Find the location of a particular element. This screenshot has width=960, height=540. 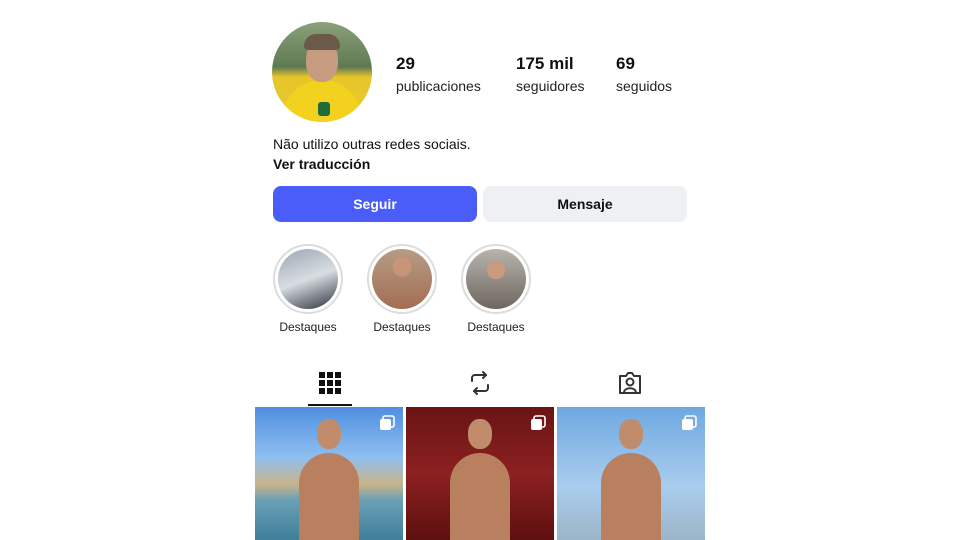

avatar-hair is located at coordinates (322, 42).